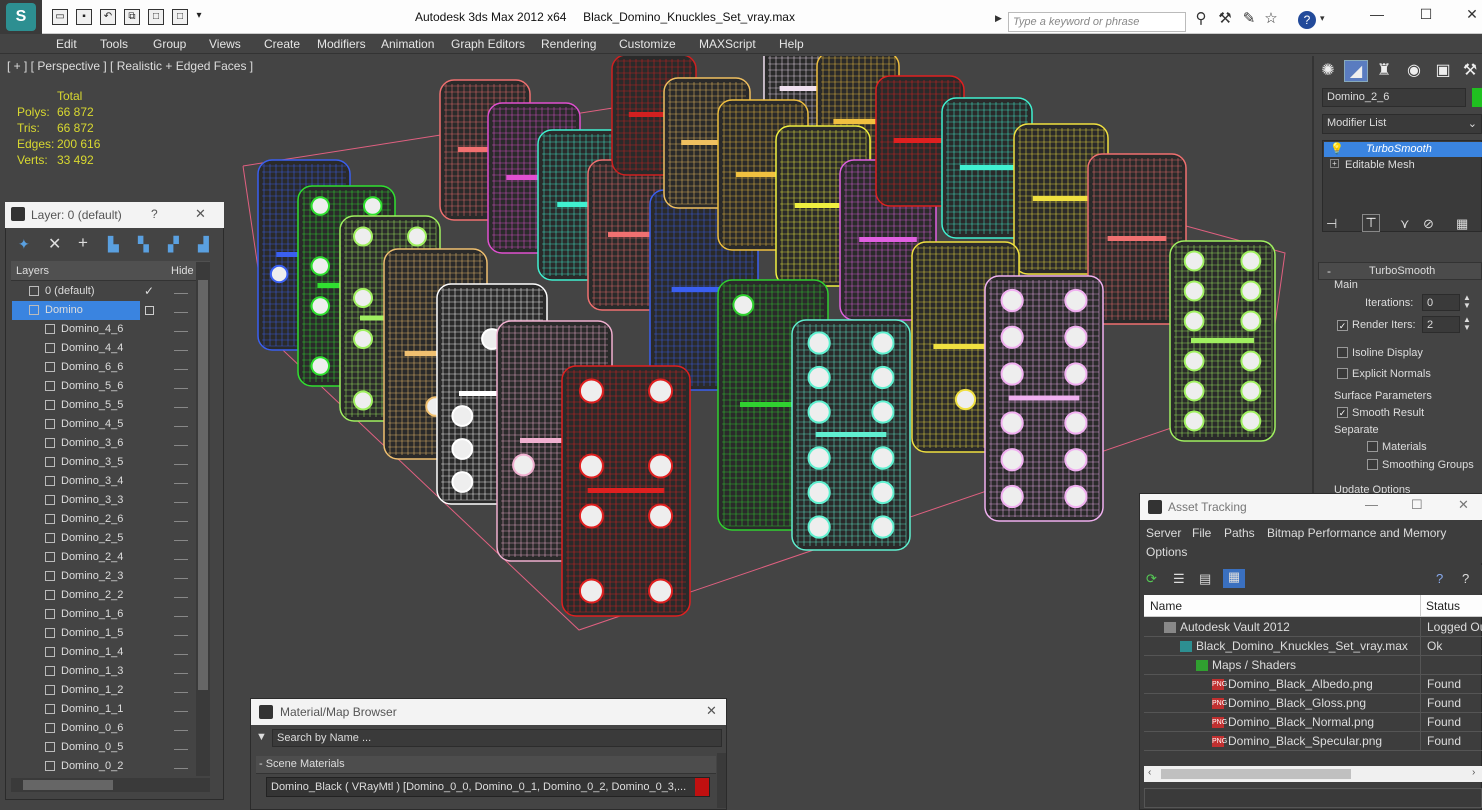  I want to click on layer-row: Domino_2_5, so click(105, 538).